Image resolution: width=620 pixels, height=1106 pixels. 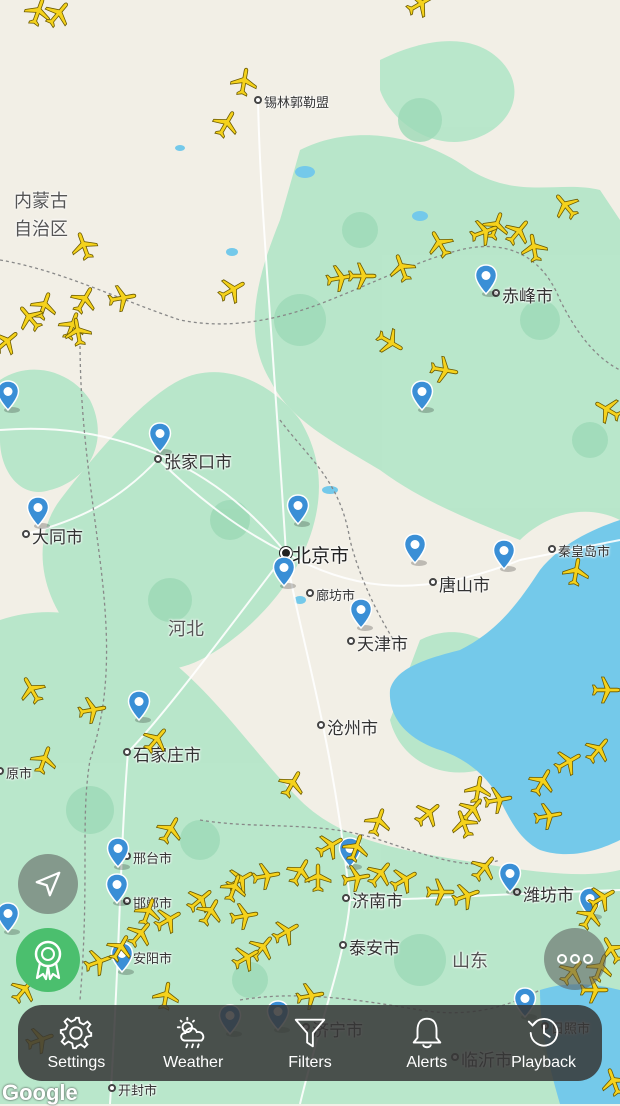 I want to click on award-ribbon-icon, so click(x=48, y=960).